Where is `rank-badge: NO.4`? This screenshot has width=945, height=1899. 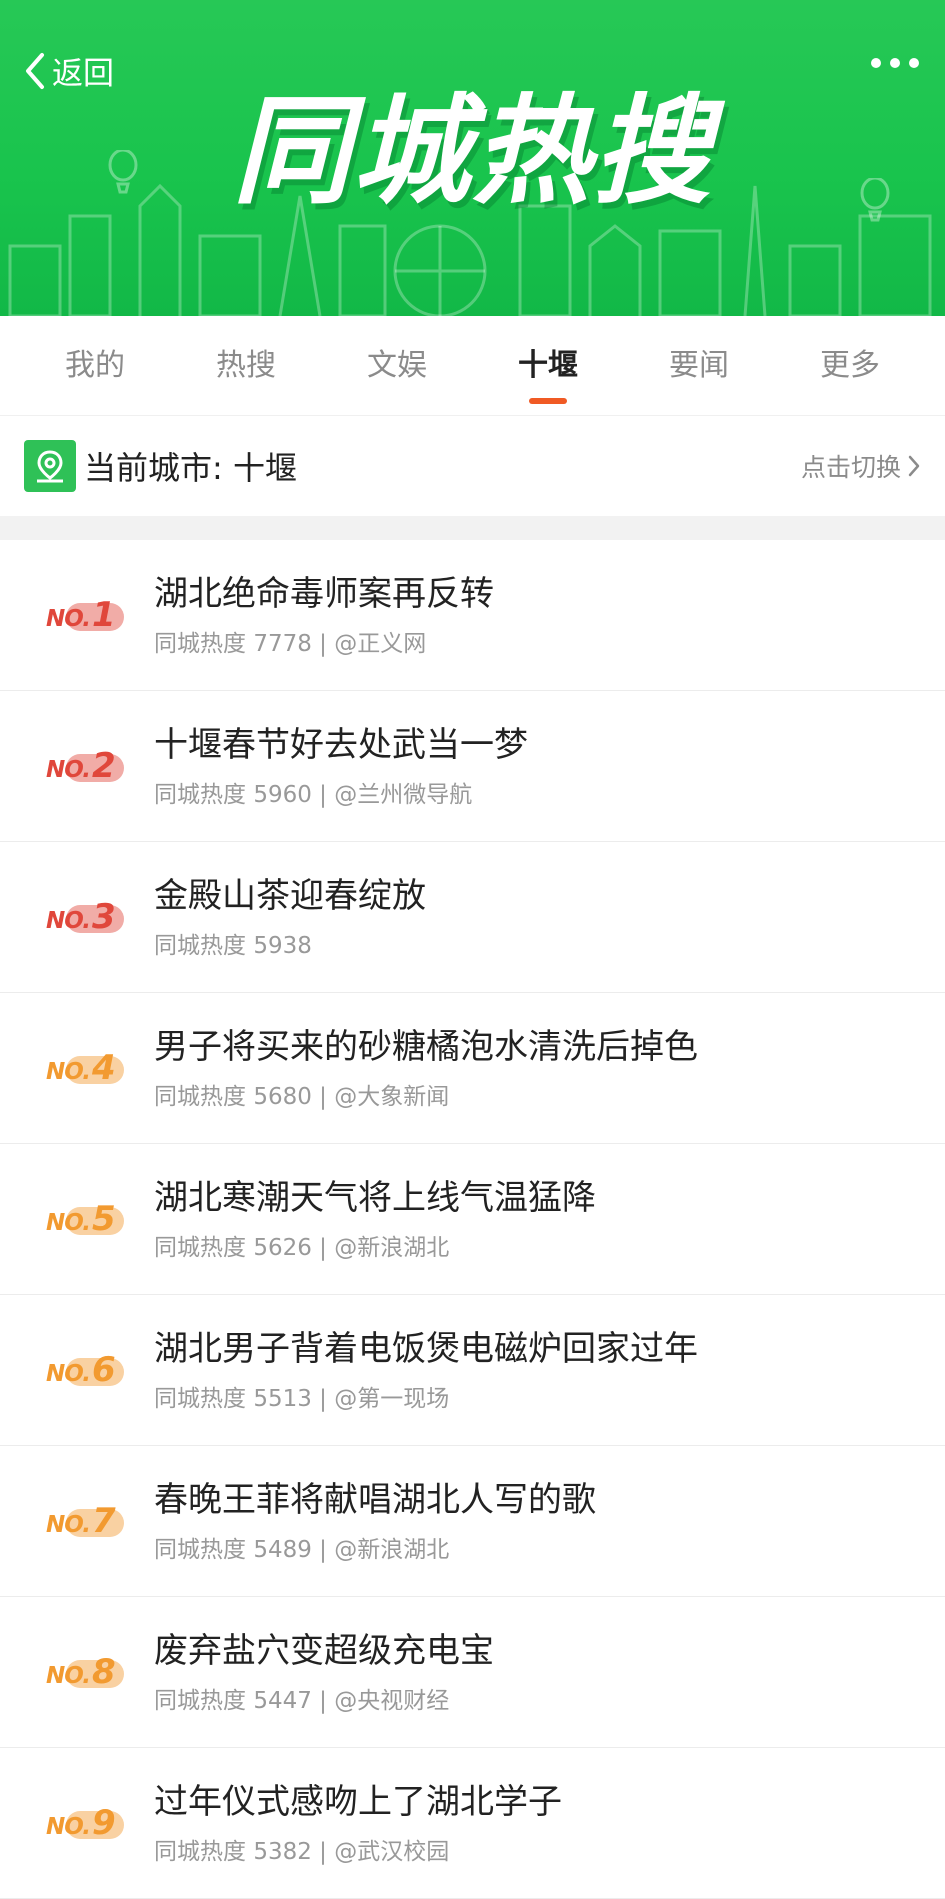 rank-badge: NO.4 is located at coordinates (77, 1068).